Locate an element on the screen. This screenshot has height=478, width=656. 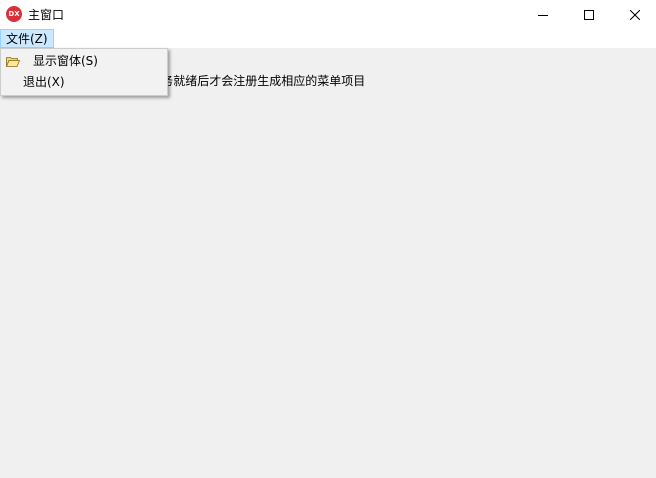
maximize-icon is located at coordinates (589, 14).